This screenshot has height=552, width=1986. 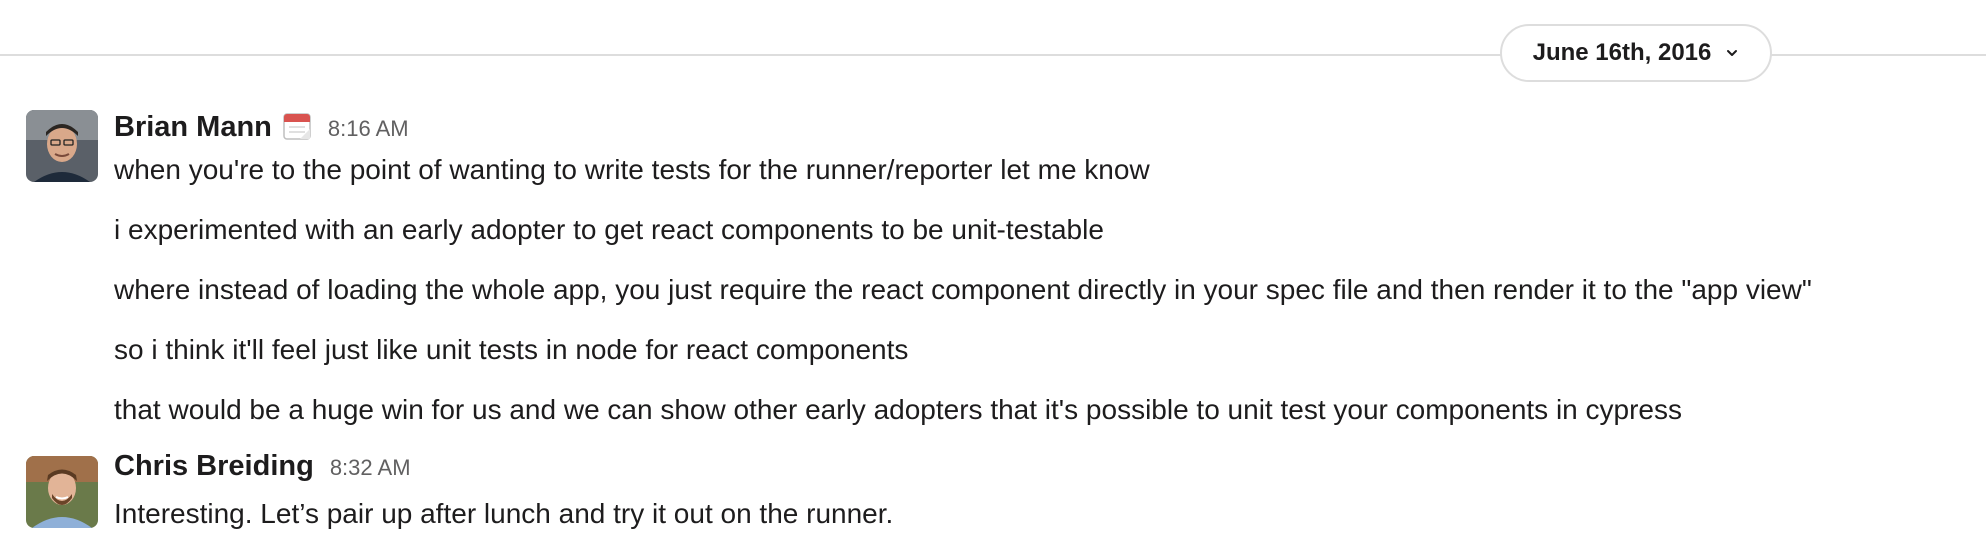 I want to click on message-timestamp: 8:16 AM, so click(x=368, y=129).